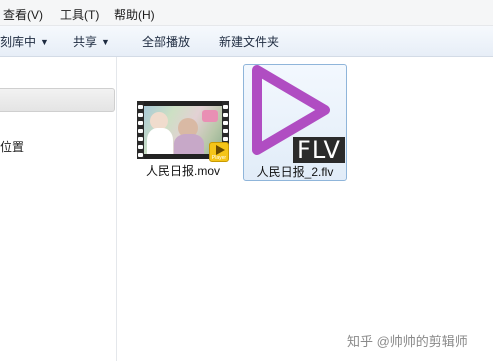  What do you see at coordinates (295, 122) in the screenshot?
I see `file-item-flv: FLV 人民日报_2.flv` at bounding box center [295, 122].